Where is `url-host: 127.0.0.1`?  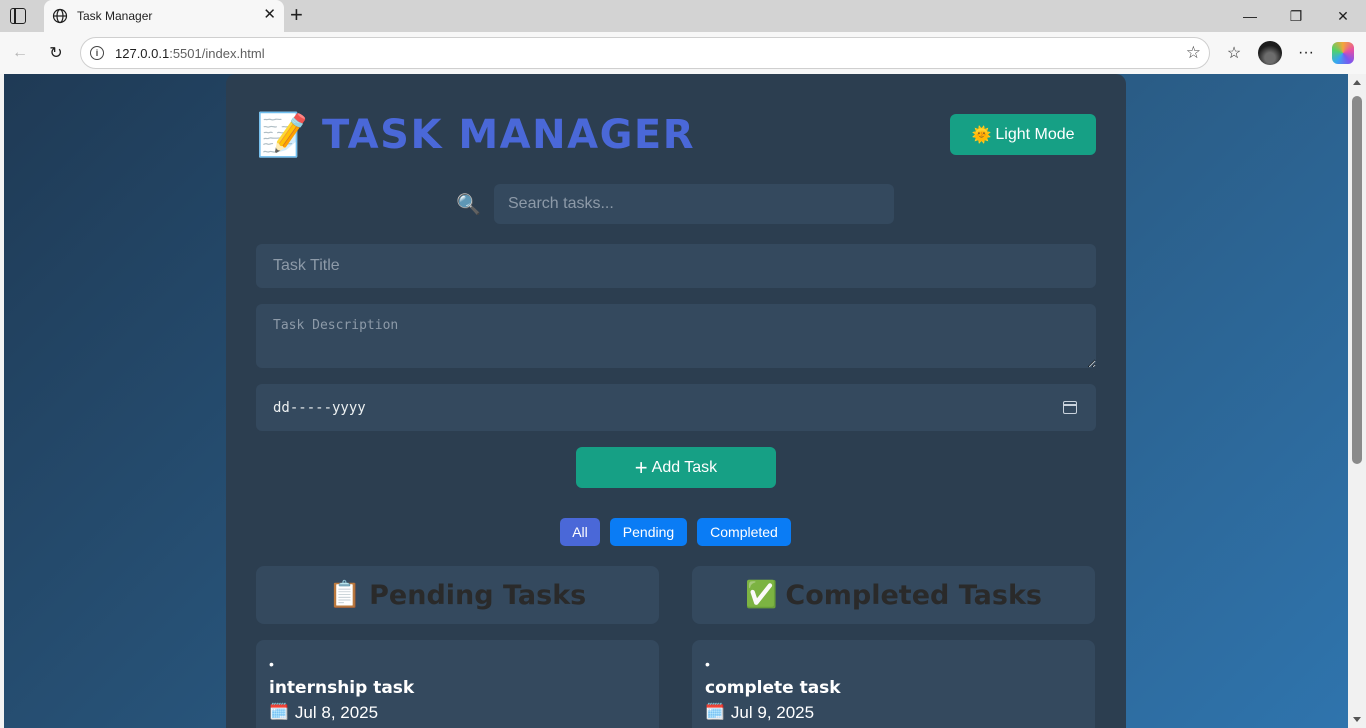
url-host: 127.0.0.1 is located at coordinates (142, 53).